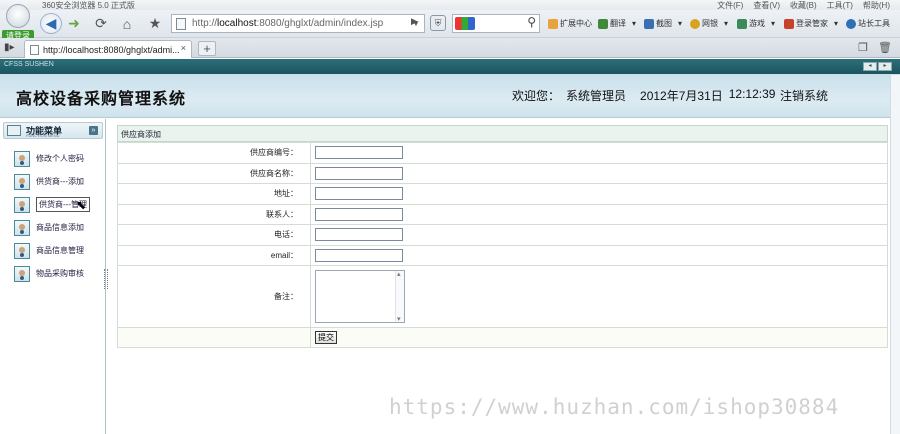 The image size is (900, 434). Describe the element at coordinates (214, 173) in the screenshot. I see `field-label: 供应商名称：` at that location.